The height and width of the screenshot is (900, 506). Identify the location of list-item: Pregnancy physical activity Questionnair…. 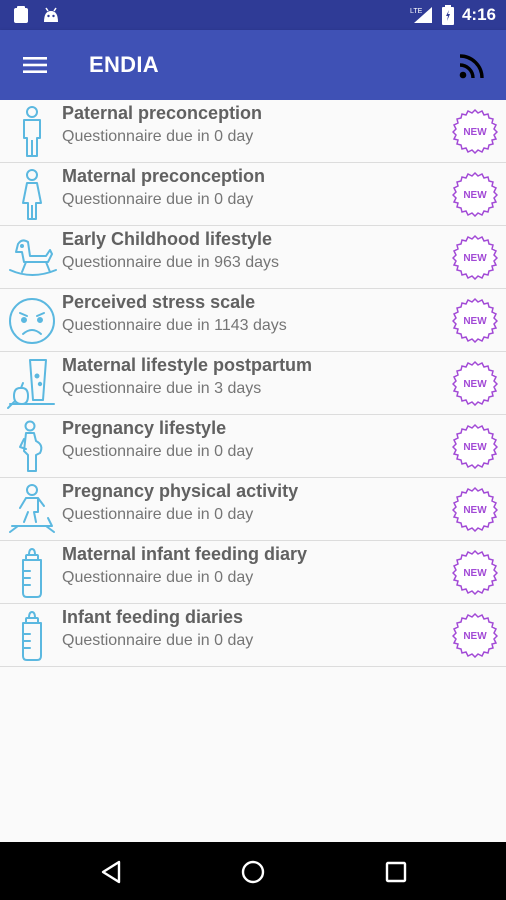
(253, 509).